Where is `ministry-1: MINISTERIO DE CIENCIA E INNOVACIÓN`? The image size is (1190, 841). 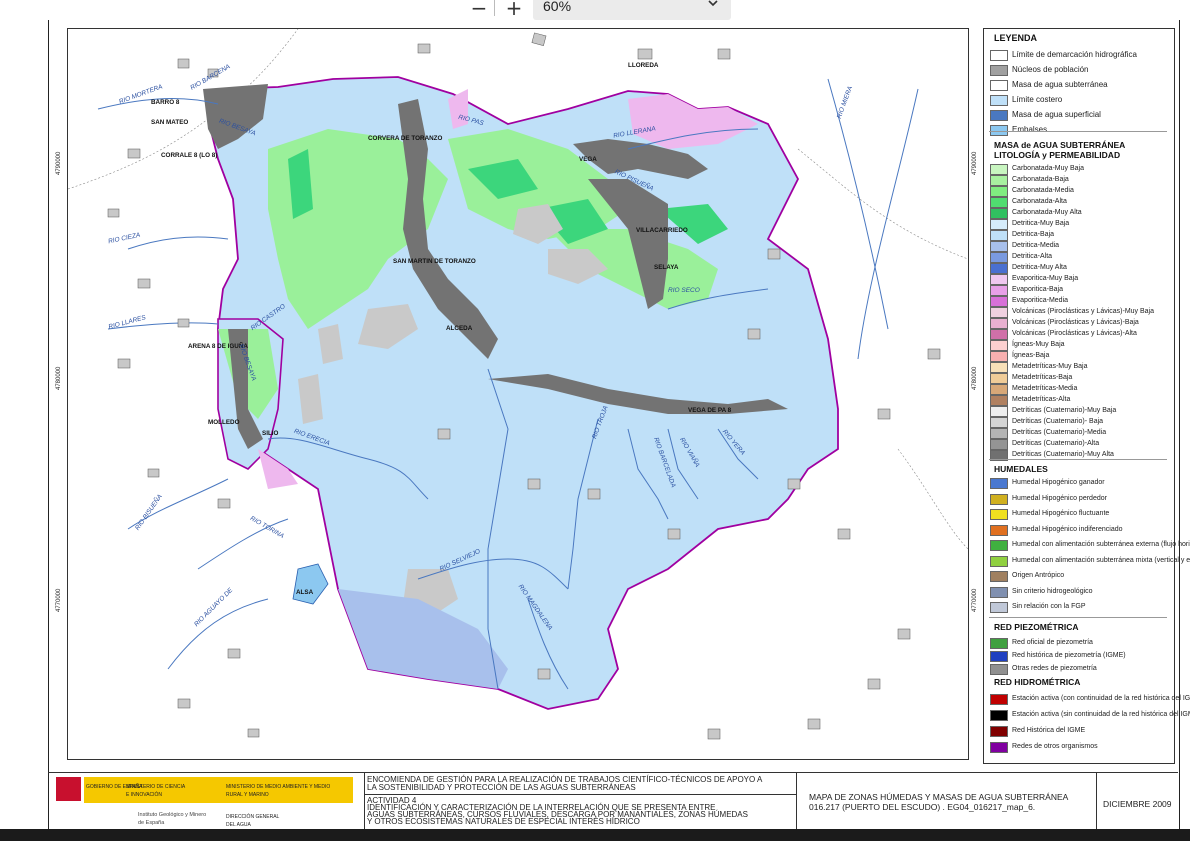 ministry-1: MINISTERIO DE CIENCIA E INNOVACIÓN is located at coordinates (155, 791).